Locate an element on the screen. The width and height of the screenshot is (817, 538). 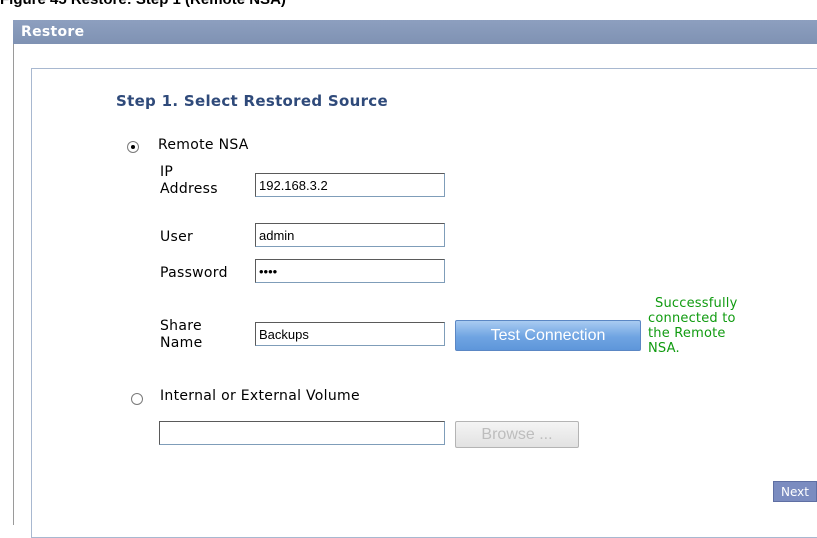
left-divider is located at coordinates (13, 284).